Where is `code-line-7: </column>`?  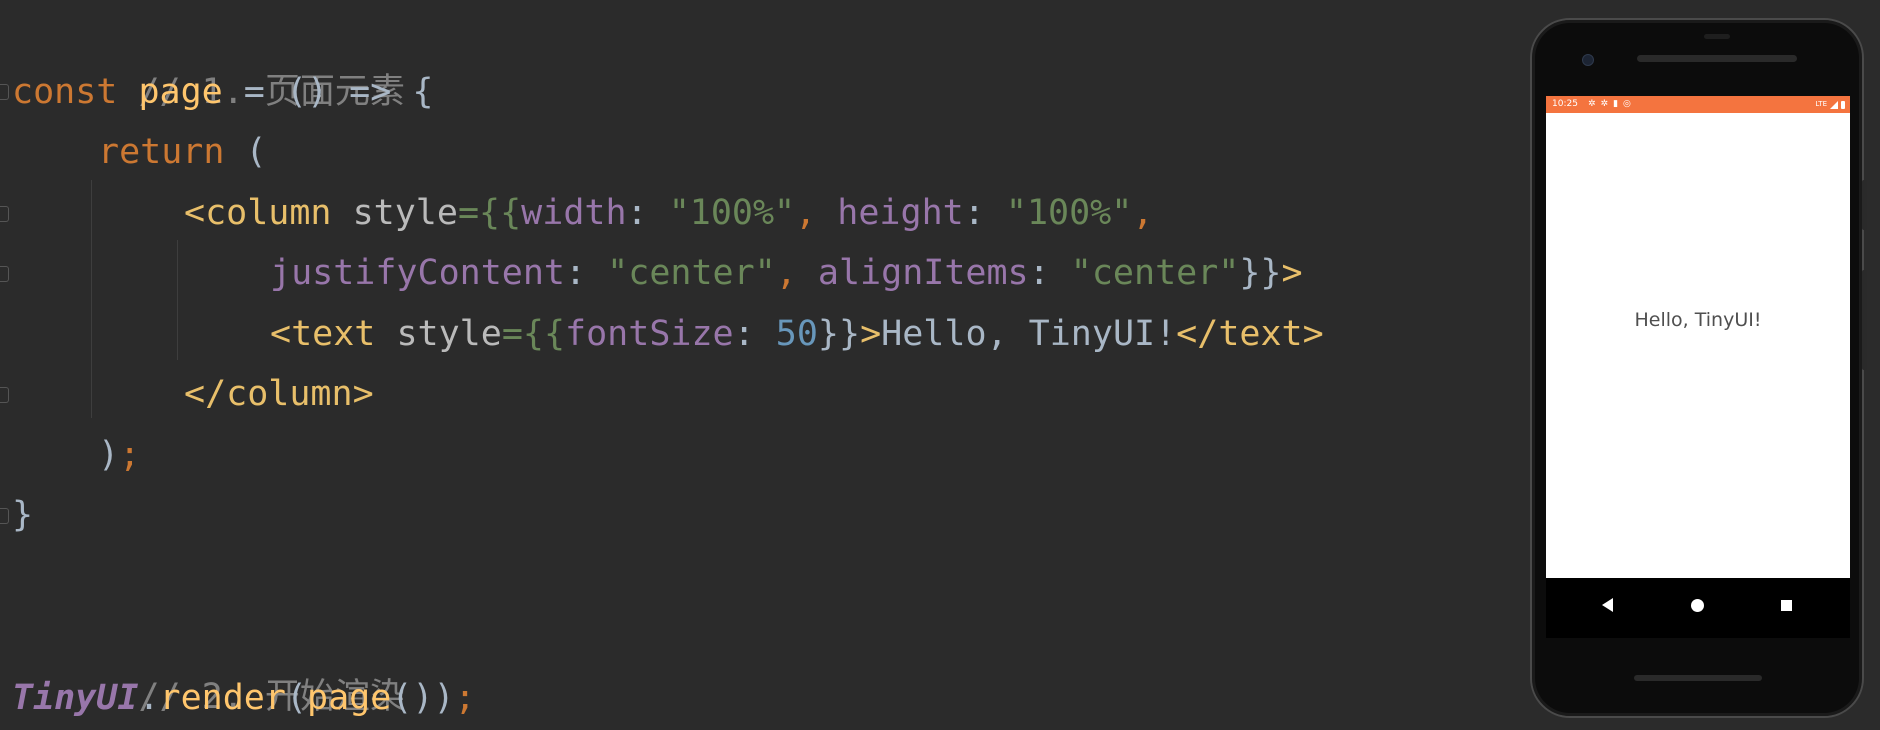 code-line-7: </column> is located at coordinates (193, 394).